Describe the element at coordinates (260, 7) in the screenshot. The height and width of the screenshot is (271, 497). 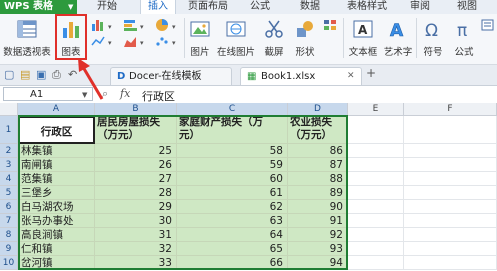
I see `tab-formulas: 公式` at that location.